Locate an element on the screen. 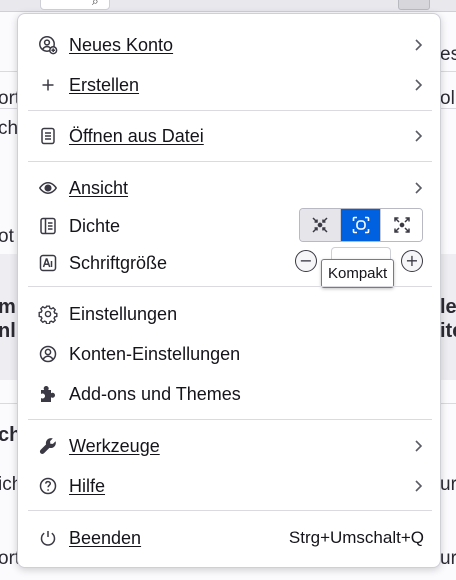 This screenshot has height=580, width=456. font-size-increase-button: + is located at coordinates (412, 261).